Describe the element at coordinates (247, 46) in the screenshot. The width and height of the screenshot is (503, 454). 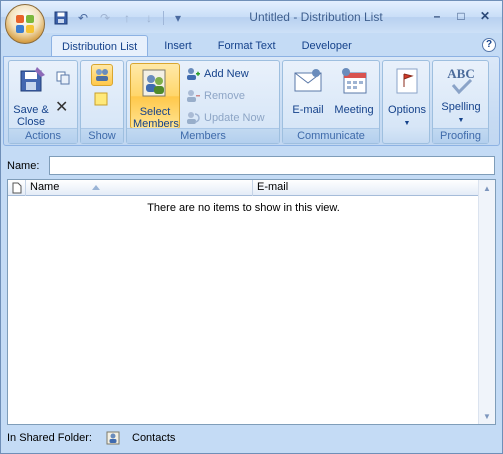
I see `tab-format-text: Format Text` at that location.